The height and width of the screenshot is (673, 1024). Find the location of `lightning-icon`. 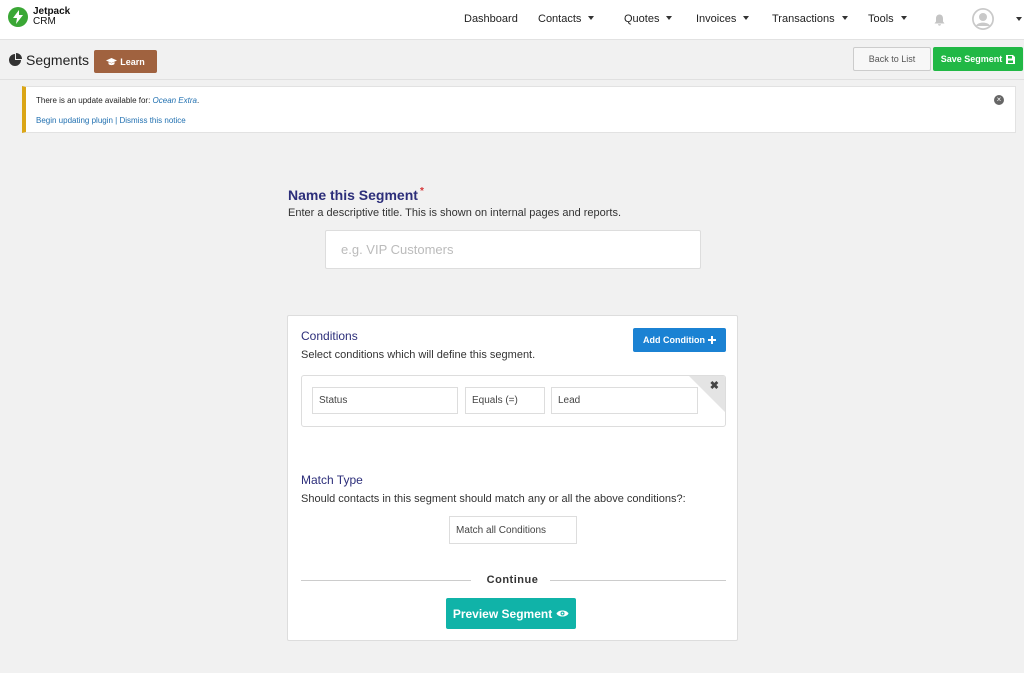

lightning-icon is located at coordinates (18, 17).